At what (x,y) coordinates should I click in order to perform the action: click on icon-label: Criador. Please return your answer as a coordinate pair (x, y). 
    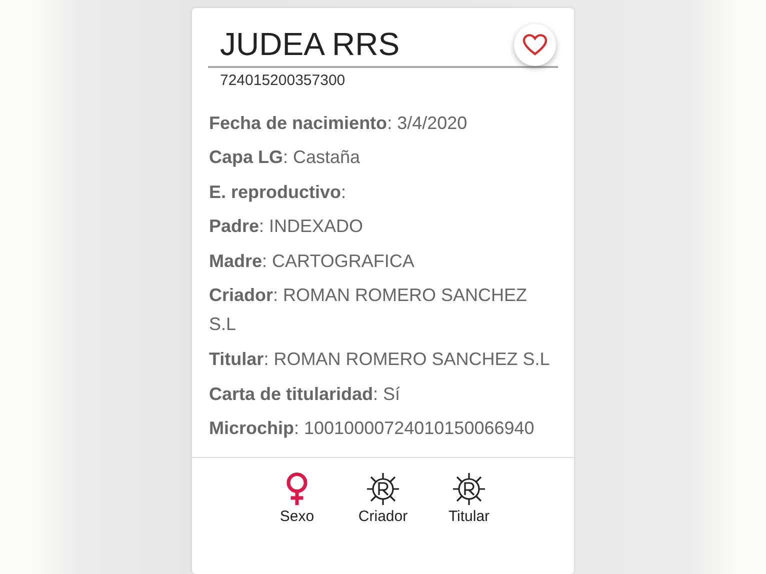
    Looking at the image, I should click on (383, 517).